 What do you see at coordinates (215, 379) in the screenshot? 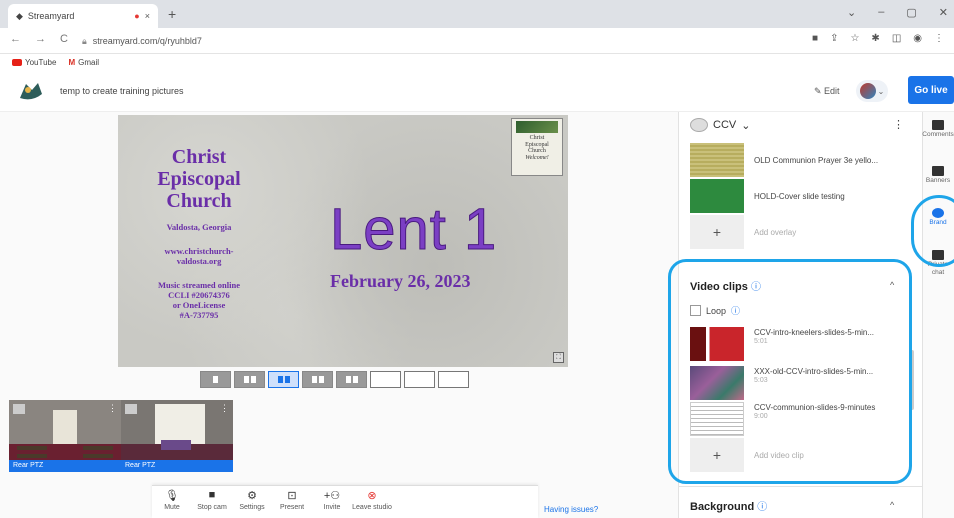
I see `layout-solo-button` at bounding box center [215, 379].